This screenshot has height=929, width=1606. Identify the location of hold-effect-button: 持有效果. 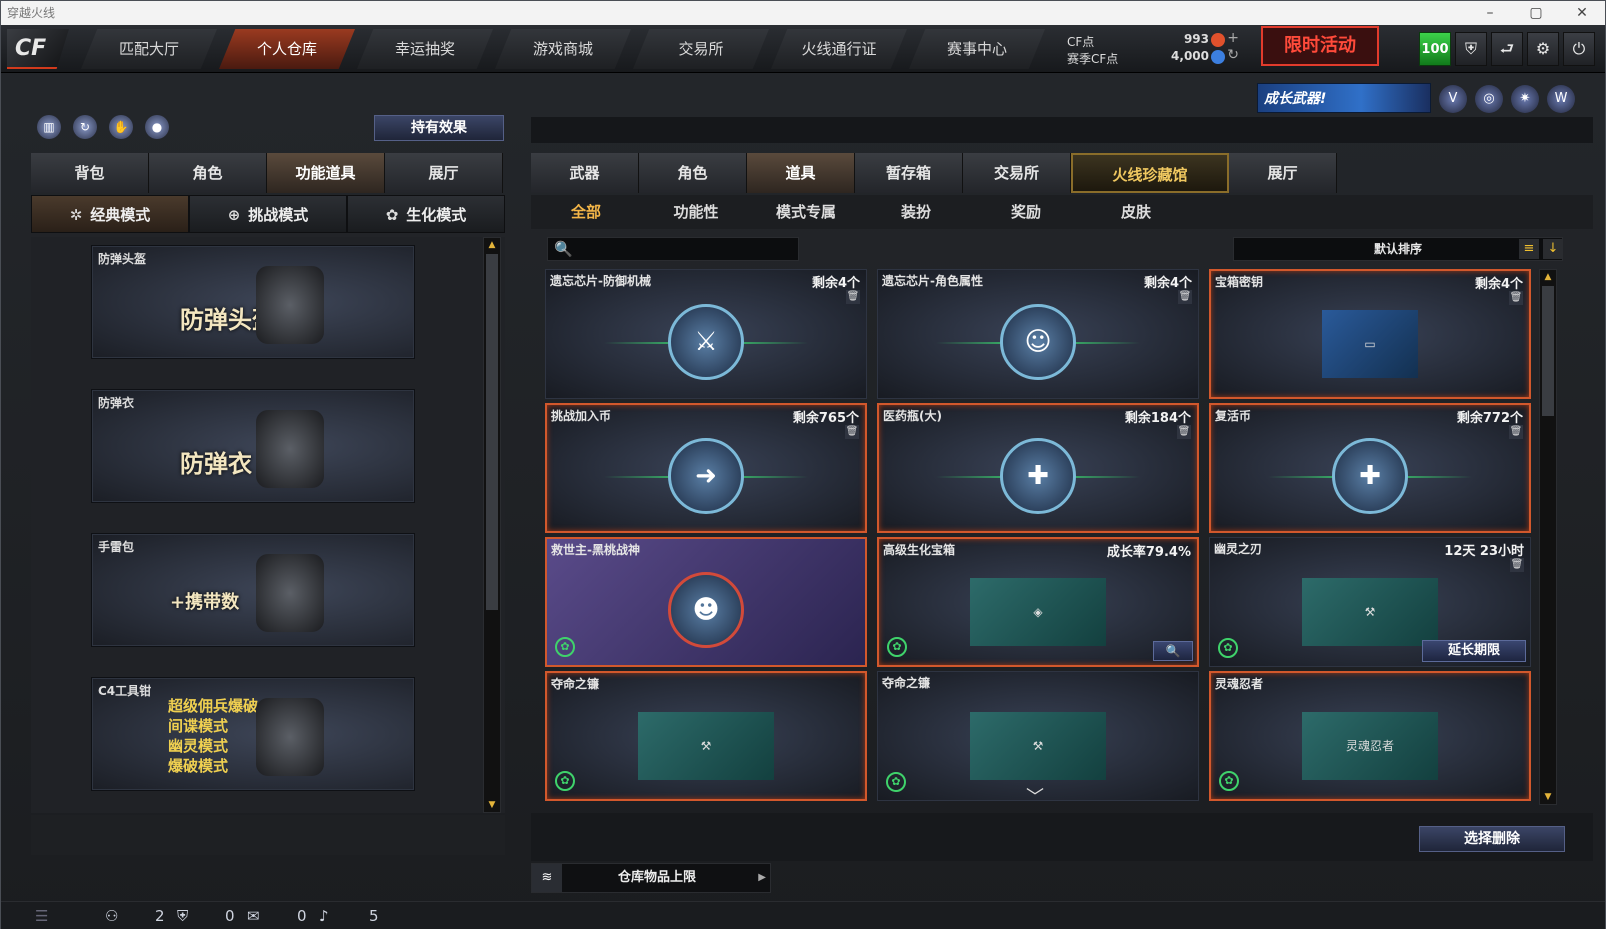
(439, 128).